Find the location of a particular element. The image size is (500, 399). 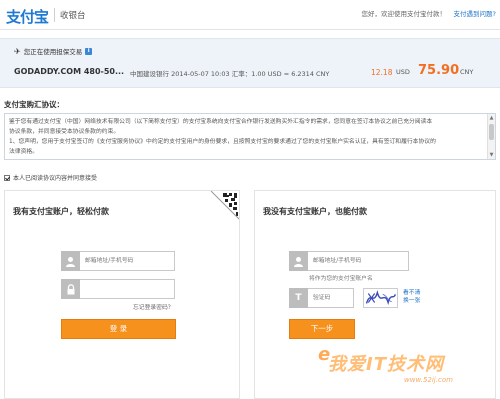

captcha-refresh-link: 看不清 换一张 is located at coordinates (411, 297).